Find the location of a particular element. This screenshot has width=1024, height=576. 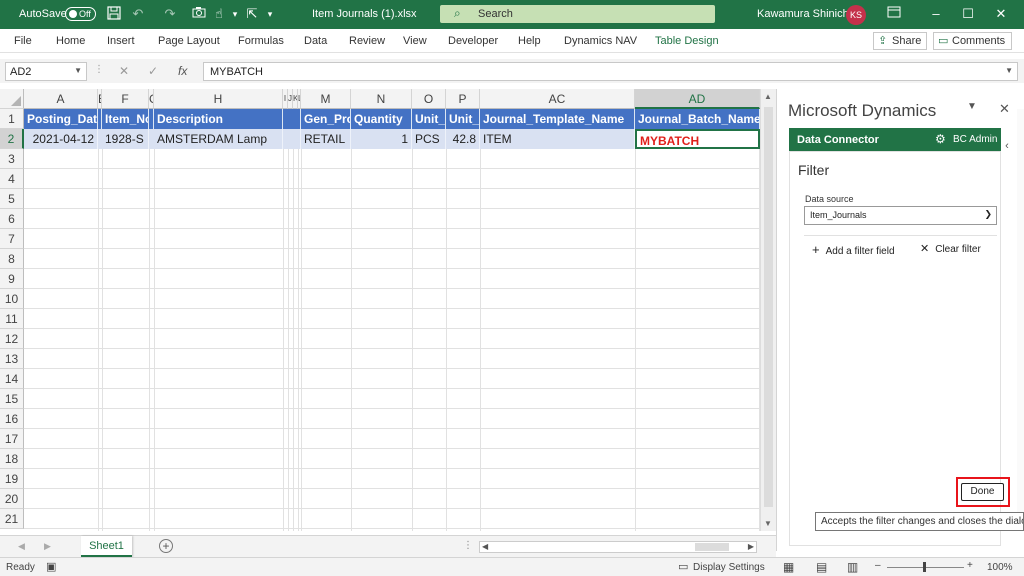

done-button: Done is located at coordinates (982, 492).